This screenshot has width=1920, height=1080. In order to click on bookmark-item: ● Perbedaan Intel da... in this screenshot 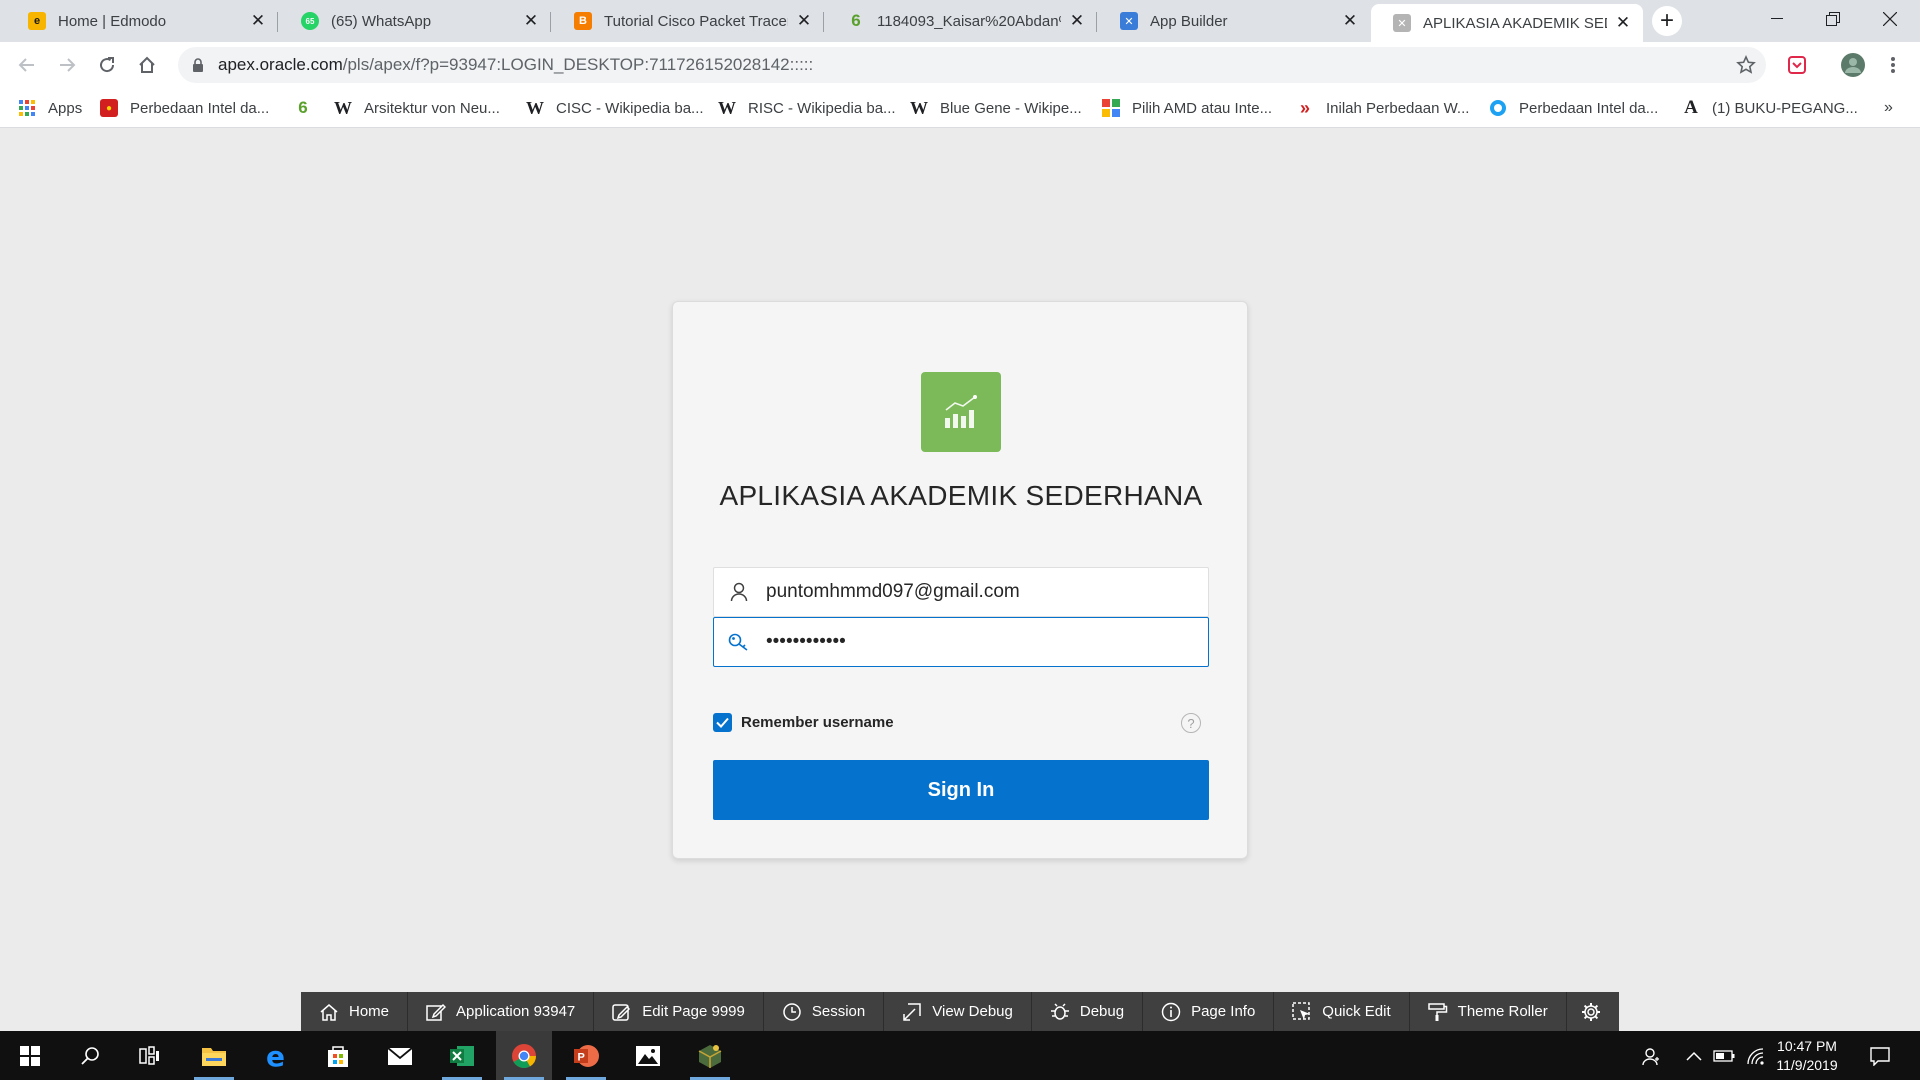, I will do `click(184, 108)`.